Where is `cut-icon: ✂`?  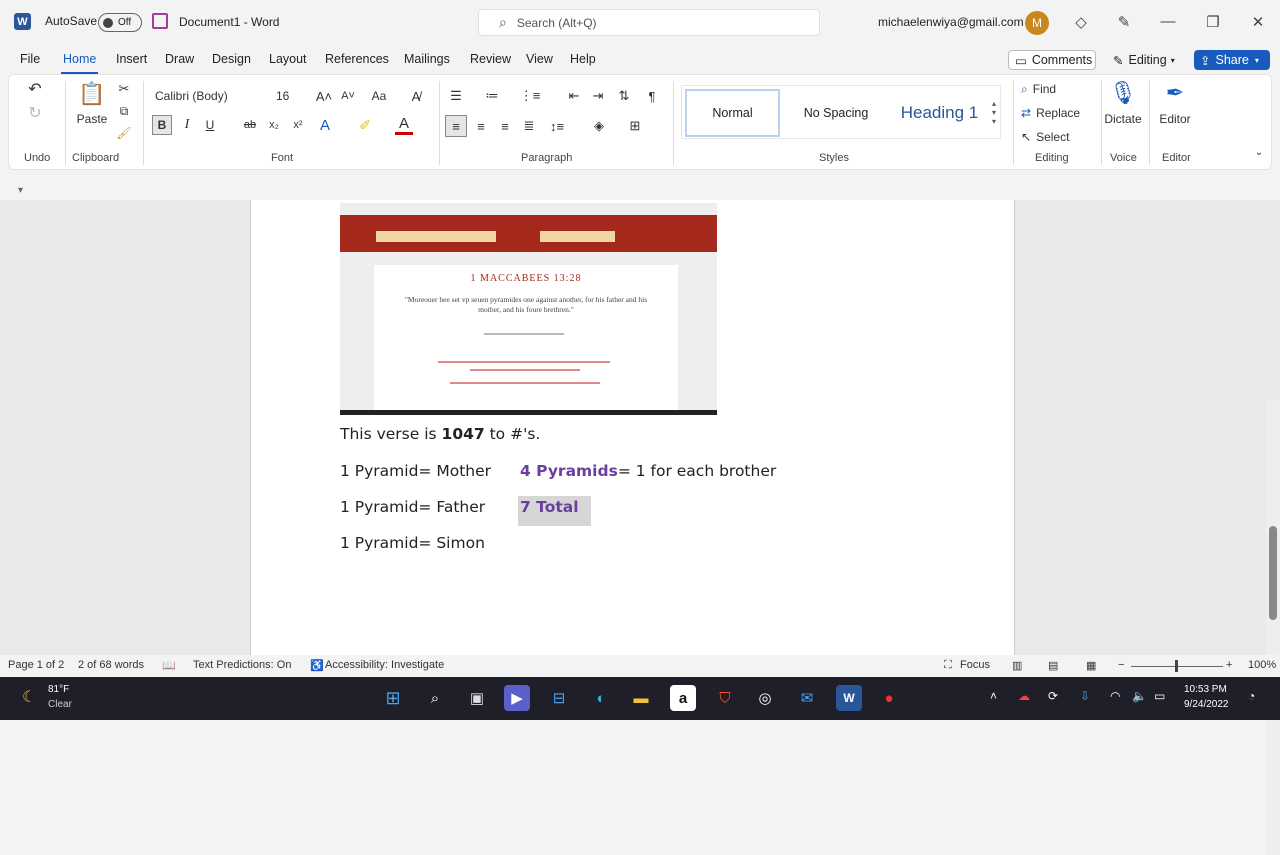
cut-icon: ✂ is located at coordinates (124, 89).